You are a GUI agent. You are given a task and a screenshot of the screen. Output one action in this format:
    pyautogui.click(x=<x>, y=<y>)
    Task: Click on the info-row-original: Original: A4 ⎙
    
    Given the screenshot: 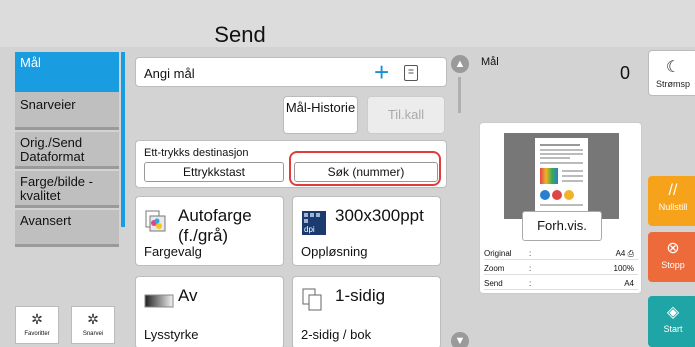 What is the action you would take?
    pyautogui.click(x=561, y=254)
    